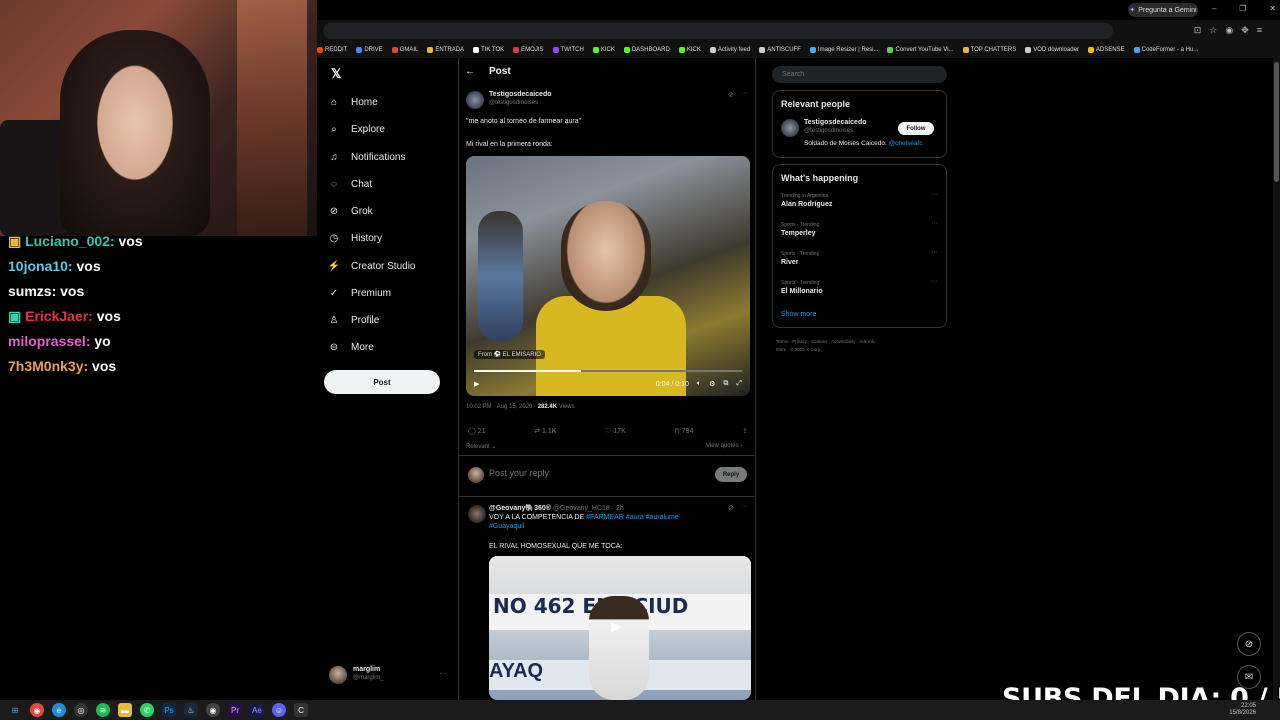  I want to click on trend-name: Alan Rodríguez, so click(806, 204).